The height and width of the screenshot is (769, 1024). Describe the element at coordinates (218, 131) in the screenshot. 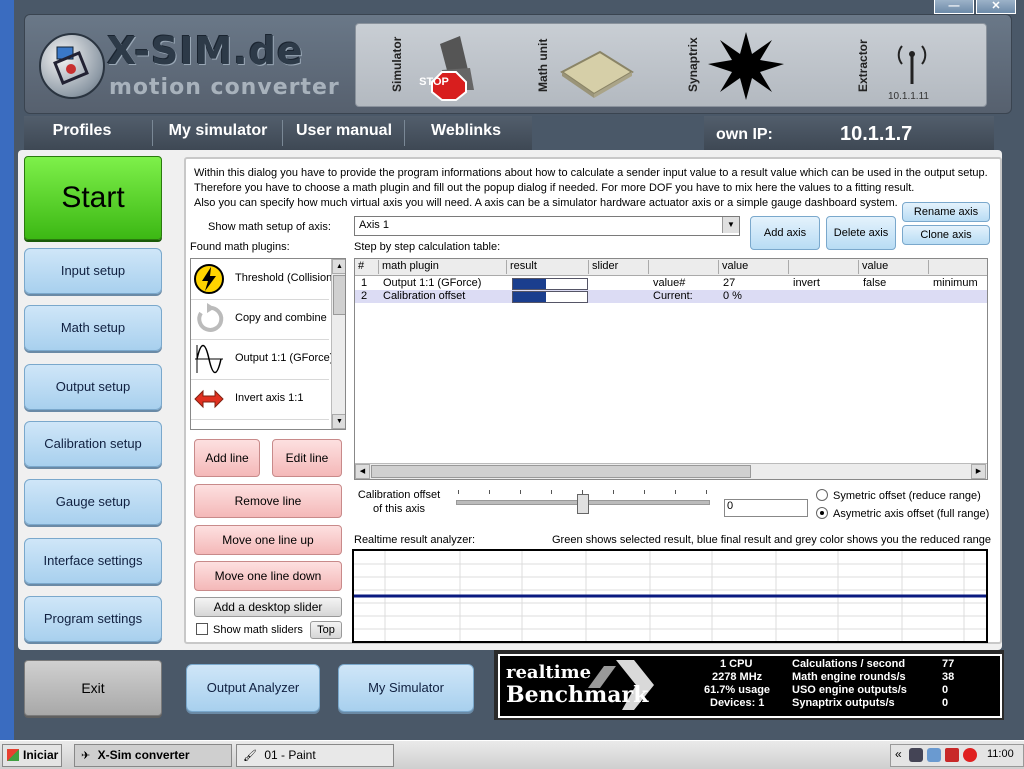

I see `nav-my-simulator: My simulator` at that location.